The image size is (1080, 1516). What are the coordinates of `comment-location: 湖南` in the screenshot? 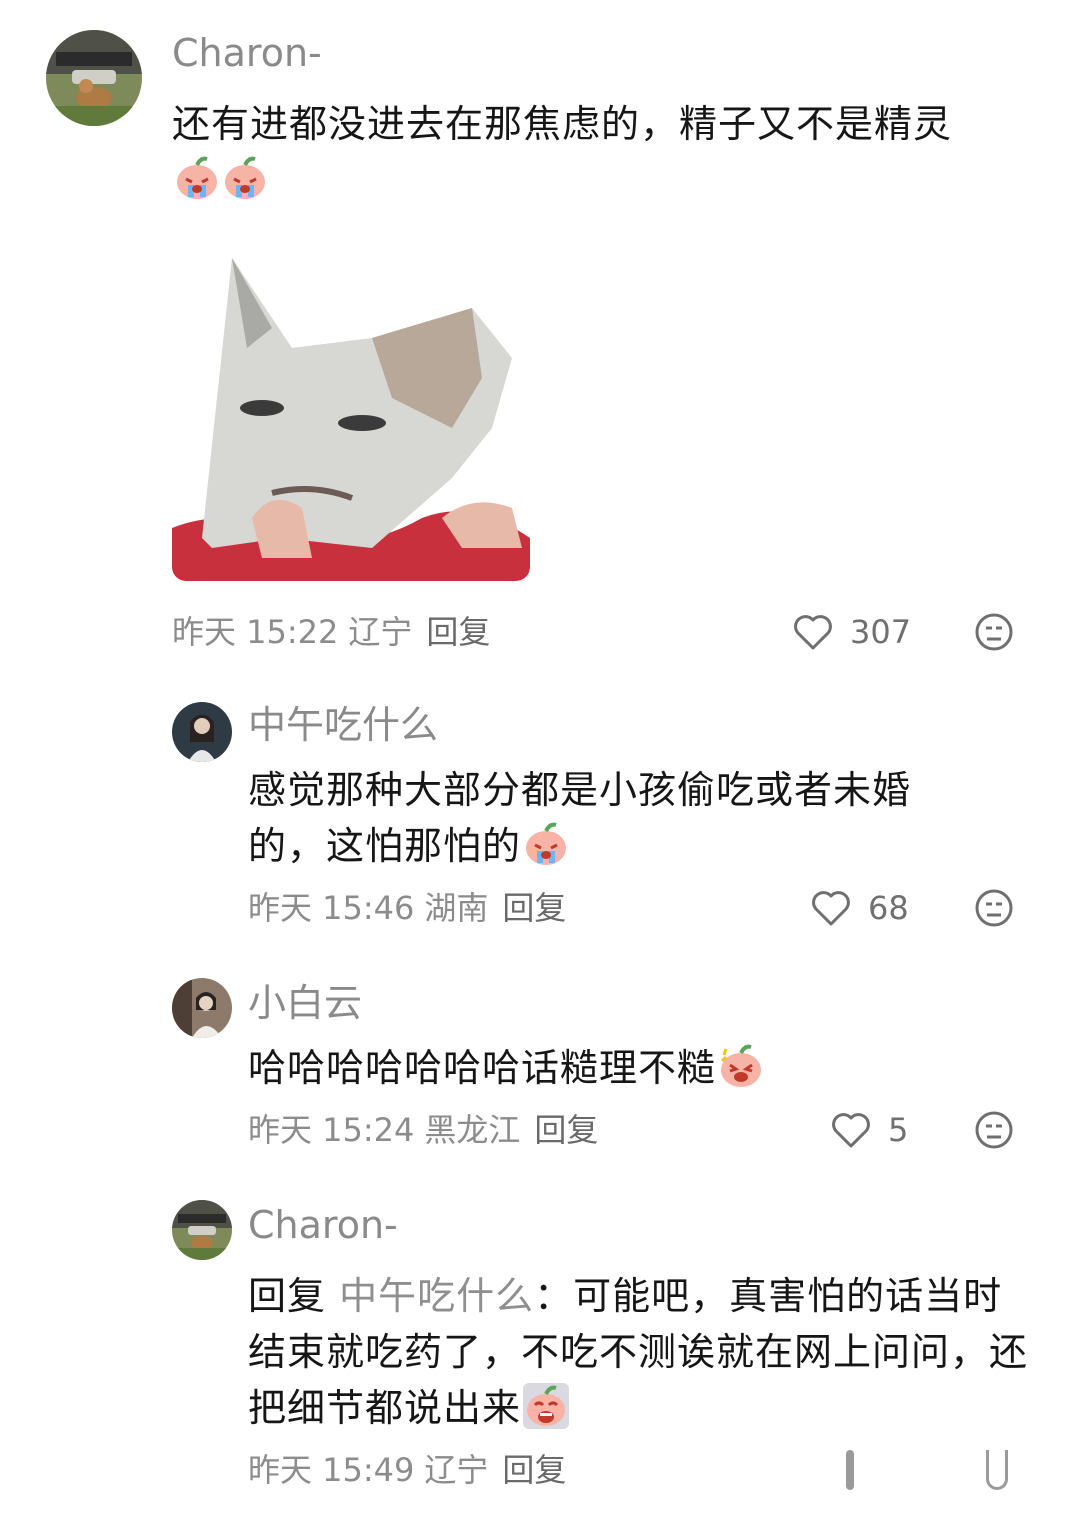 It's located at (456, 908).